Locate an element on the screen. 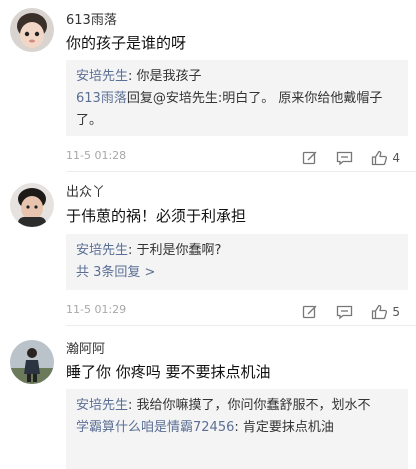 The width and height of the screenshot is (416, 469). reply-item: 安培先生: 我给你嘛摸了，你问你蠢舒服不，划水不 is located at coordinates (237, 406).